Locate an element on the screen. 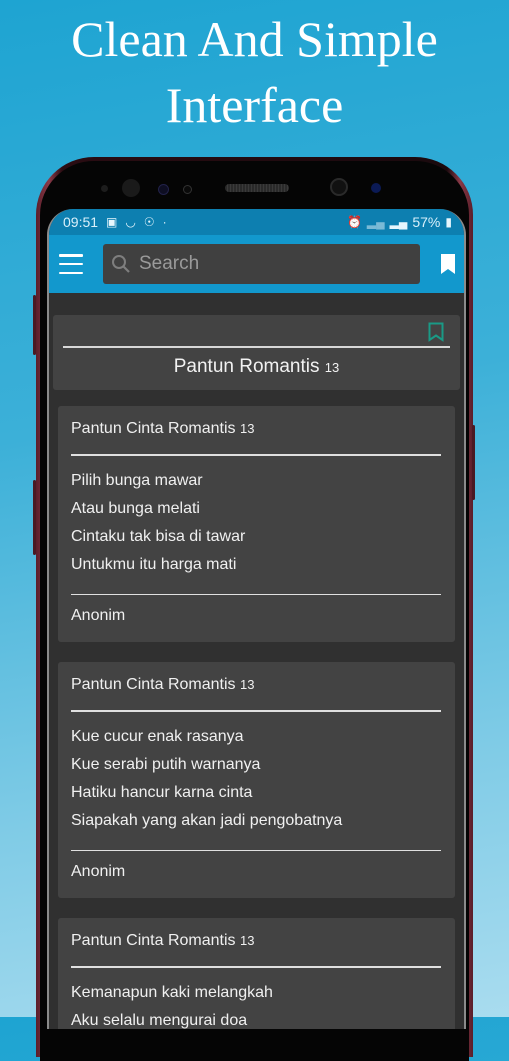  bookmark-toggle is located at coordinates (436, 334).